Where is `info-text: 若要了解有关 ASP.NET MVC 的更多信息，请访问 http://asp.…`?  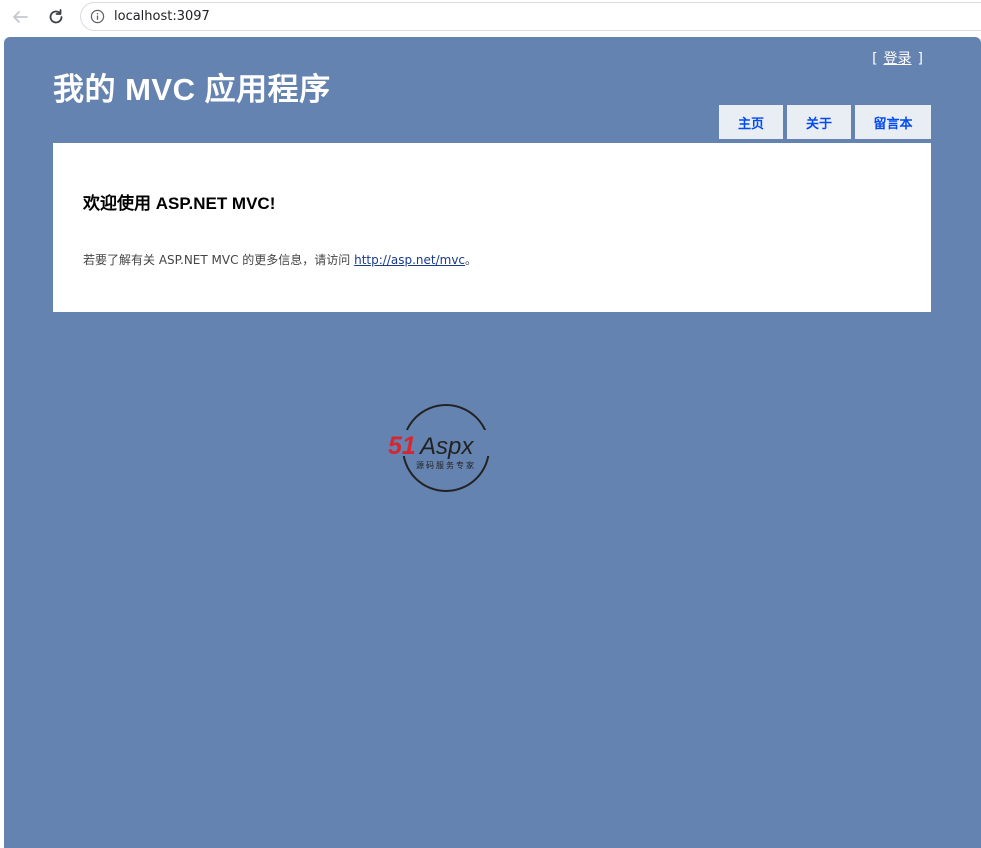
info-text: 若要了解有关 ASP.NET MVC 的更多信息，请访问 http://asp.… is located at coordinates (280, 259).